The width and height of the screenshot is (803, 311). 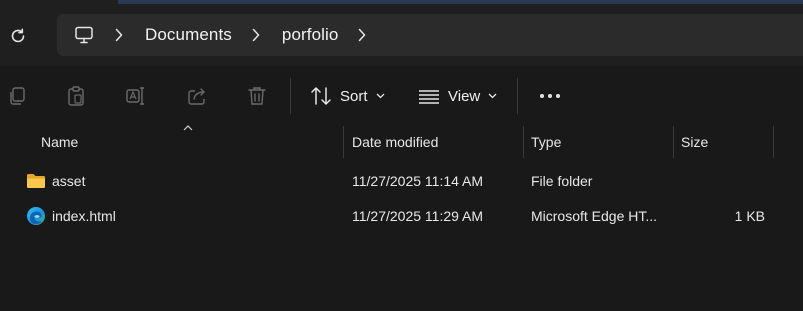 What do you see at coordinates (84, 35) in the screenshot?
I see `this-pc-icon` at bounding box center [84, 35].